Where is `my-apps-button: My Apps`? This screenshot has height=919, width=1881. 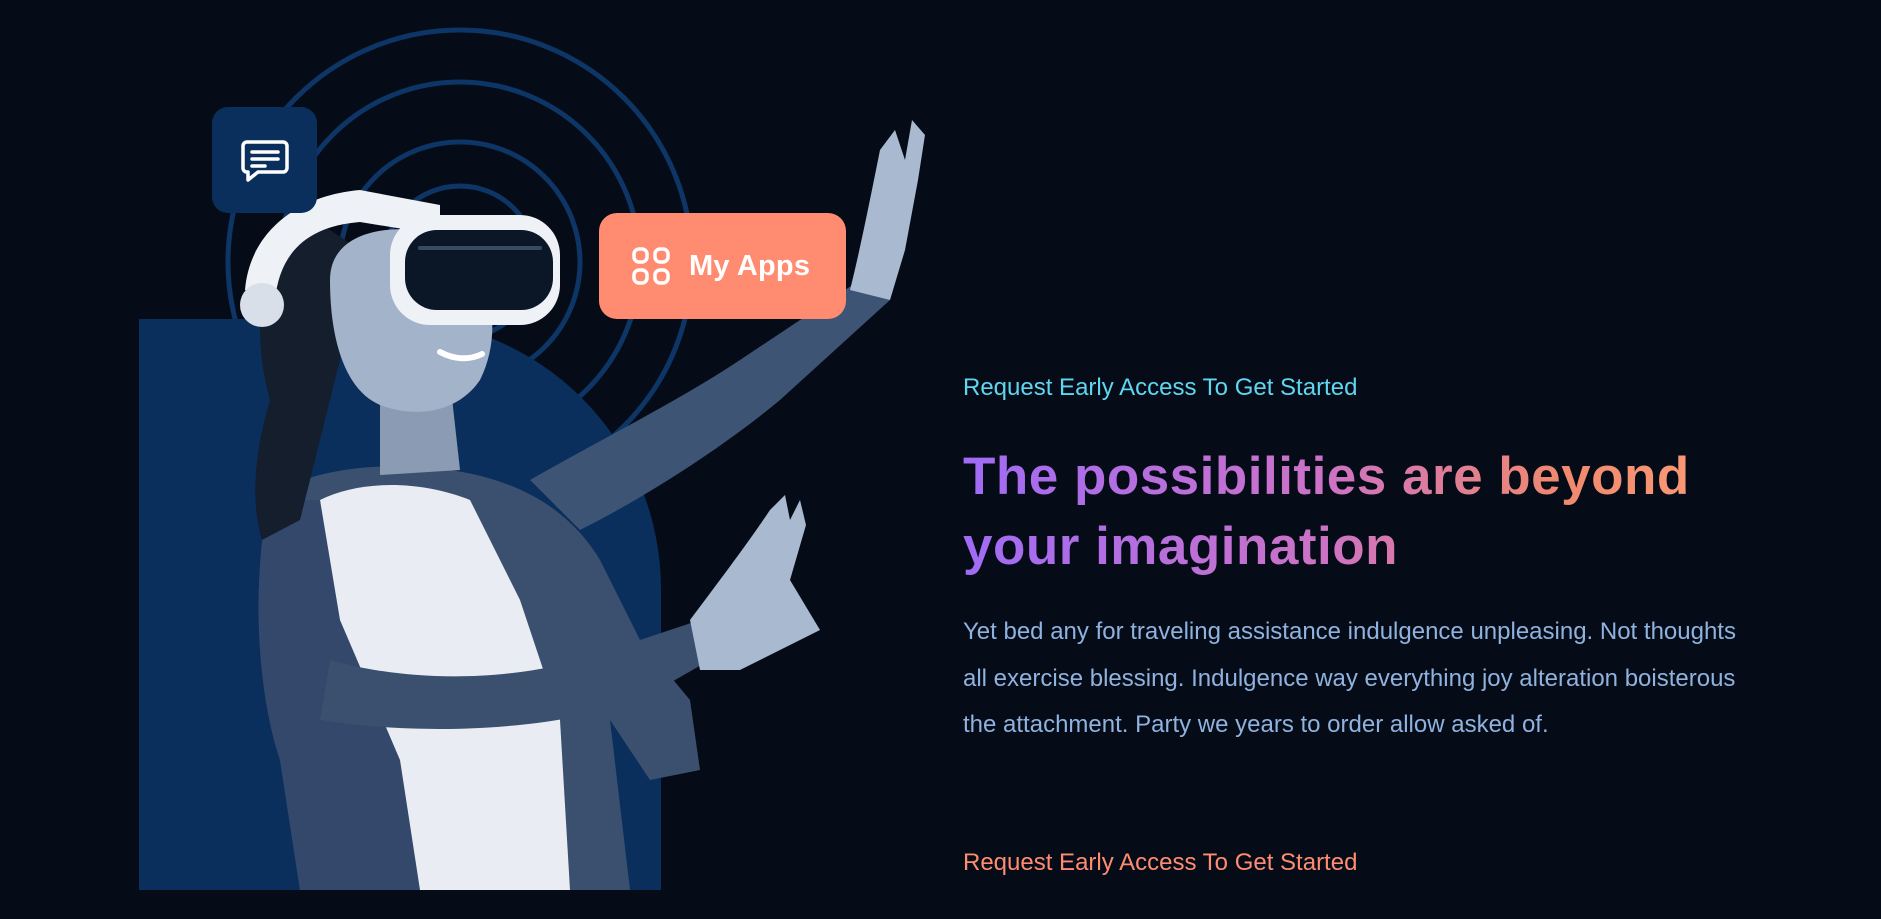 my-apps-button: My Apps is located at coordinates (722, 266).